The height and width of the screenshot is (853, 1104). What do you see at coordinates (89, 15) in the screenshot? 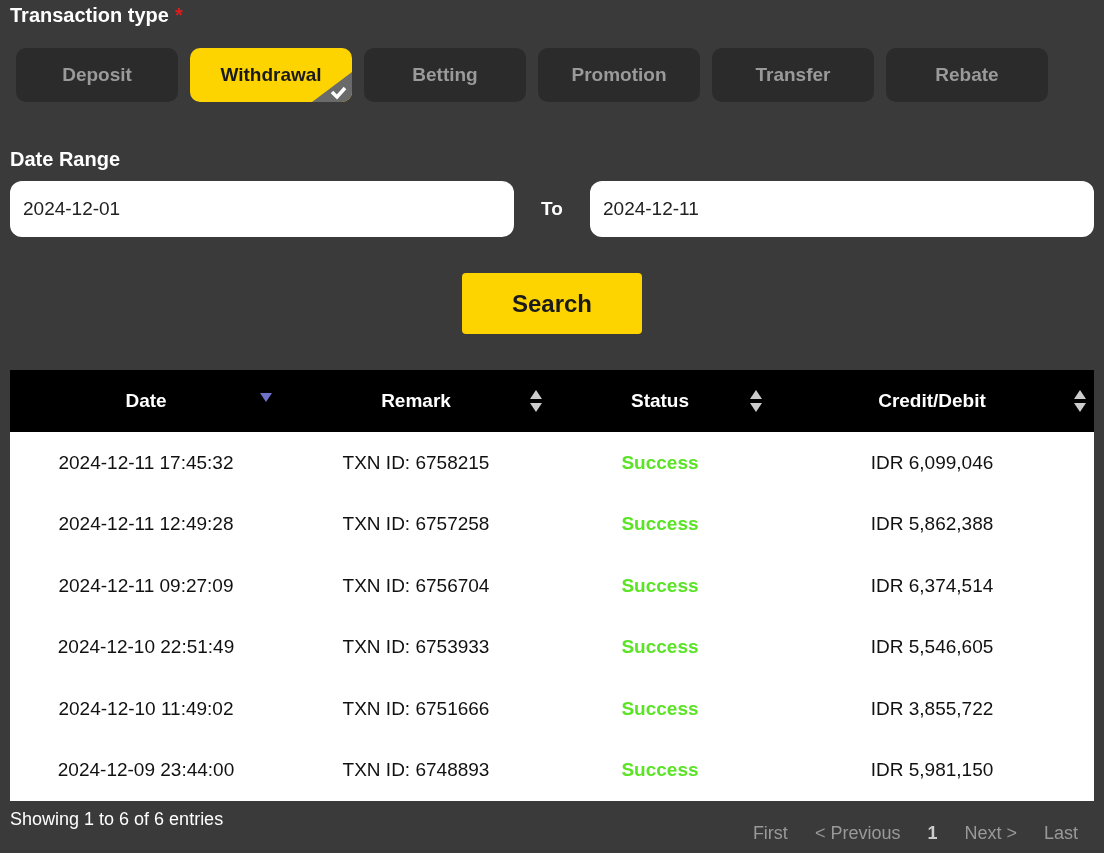
I see `section-label: Transaction type` at bounding box center [89, 15].